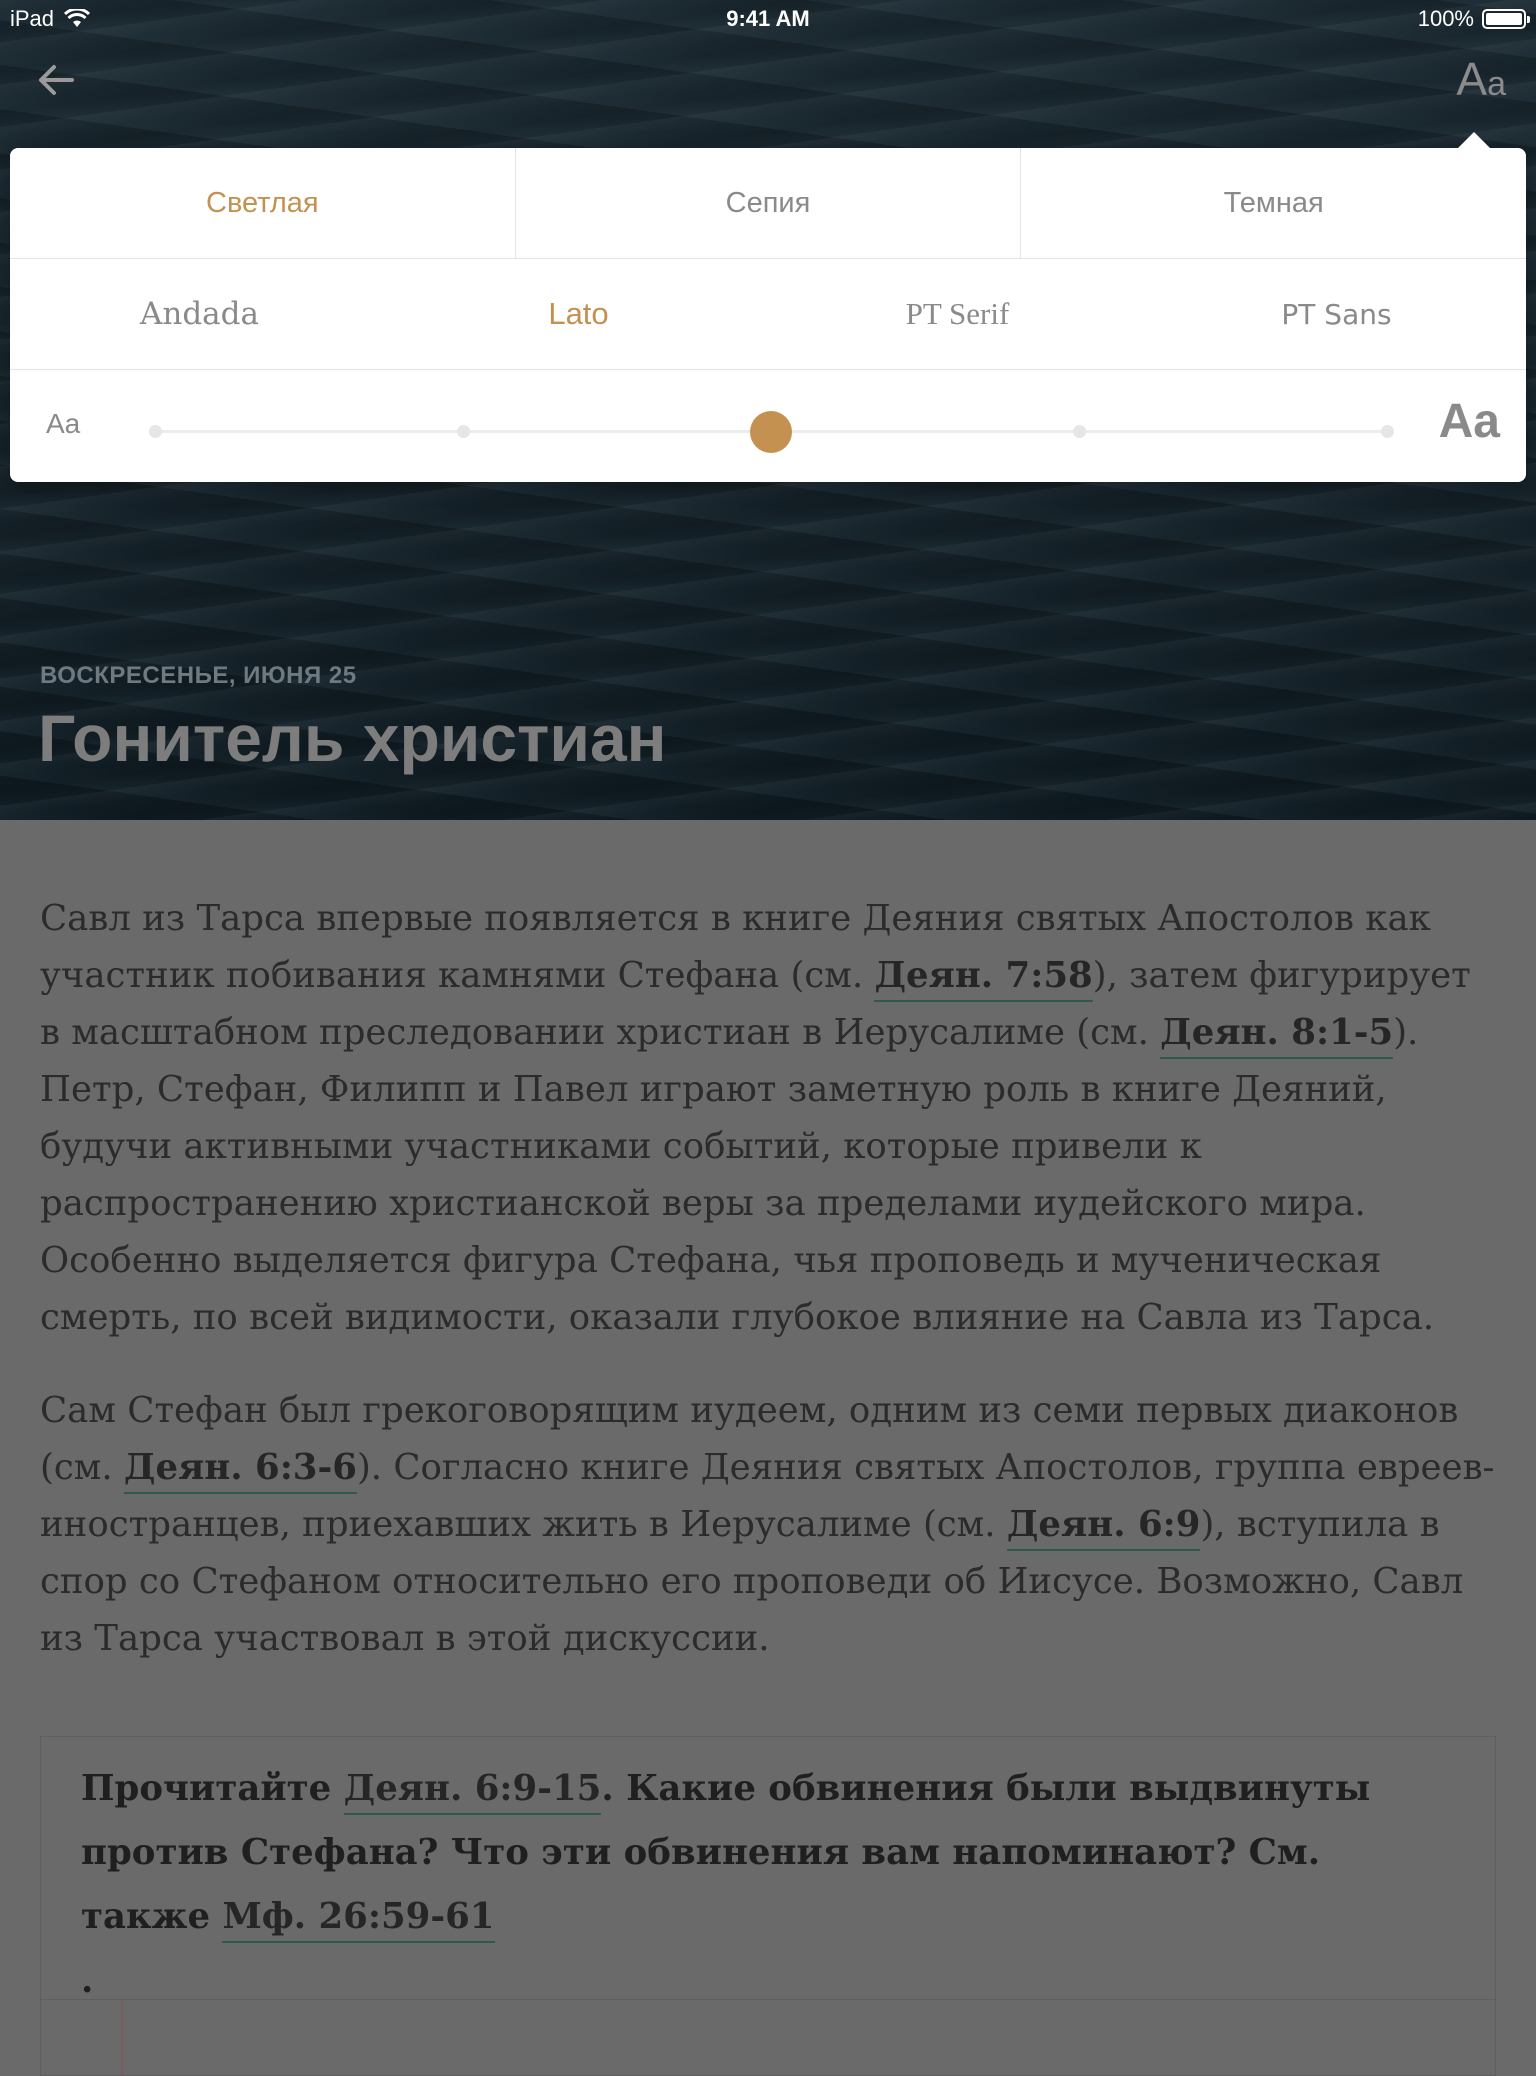  What do you see at coordinates (1103, 1527) in the screenshot?
I see `scripture-link: Деян. 6:9` at bounding box center [1103, 1527].